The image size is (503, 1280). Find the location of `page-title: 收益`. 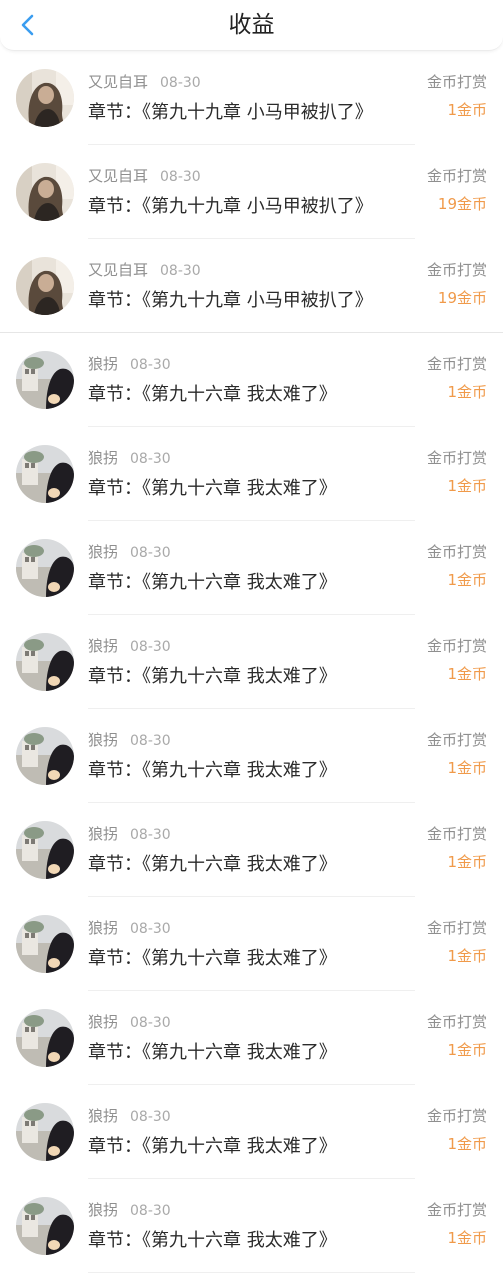

page-title: 收益 is located at coordinates (251, 25).